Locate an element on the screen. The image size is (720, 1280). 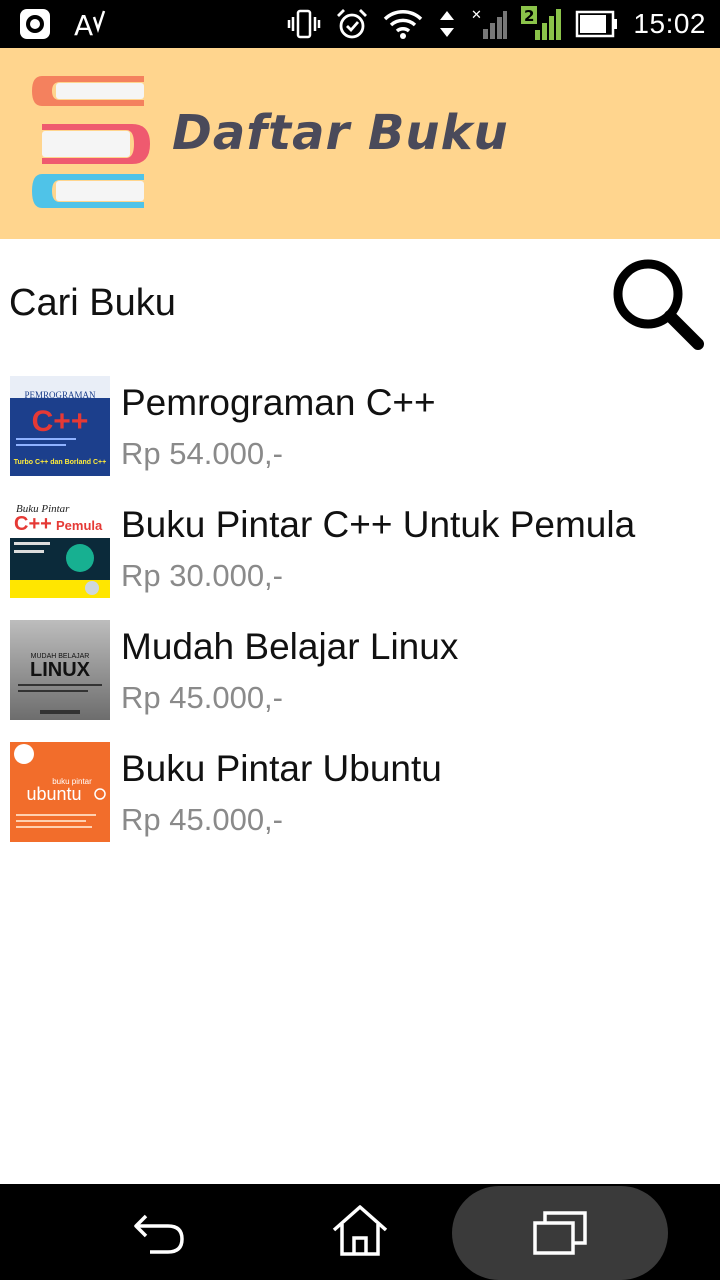
book-title: Buku Pintar Ubuntu is located at coordinates (281, 768).